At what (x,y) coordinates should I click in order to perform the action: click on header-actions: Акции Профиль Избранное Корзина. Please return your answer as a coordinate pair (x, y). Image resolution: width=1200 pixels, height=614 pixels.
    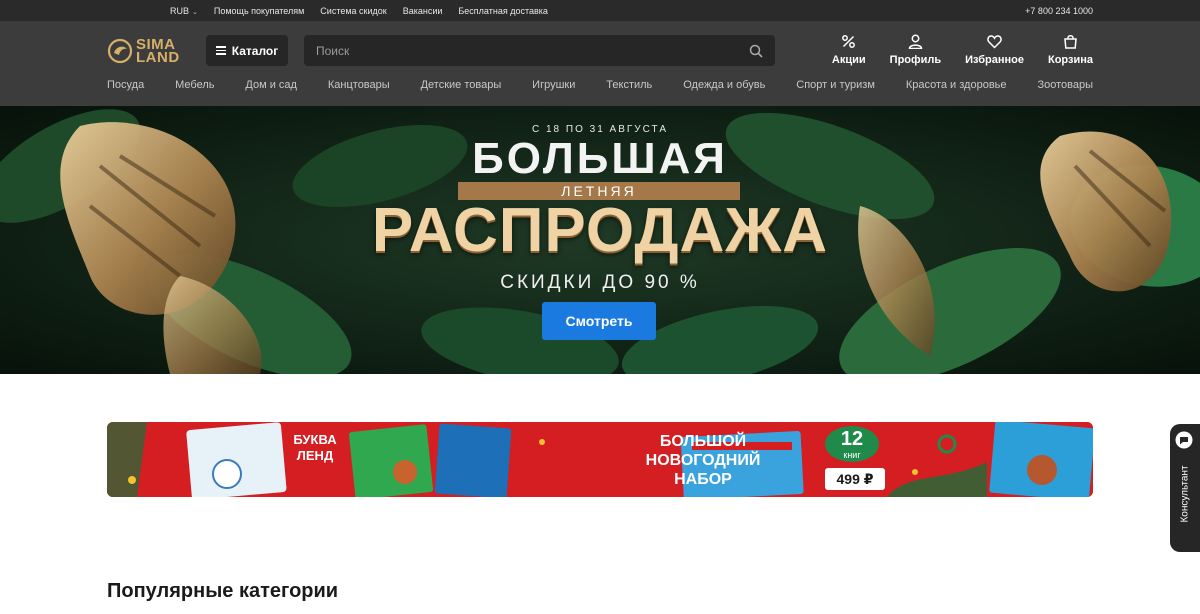
    Looking at the image, I should click on (950, 52).